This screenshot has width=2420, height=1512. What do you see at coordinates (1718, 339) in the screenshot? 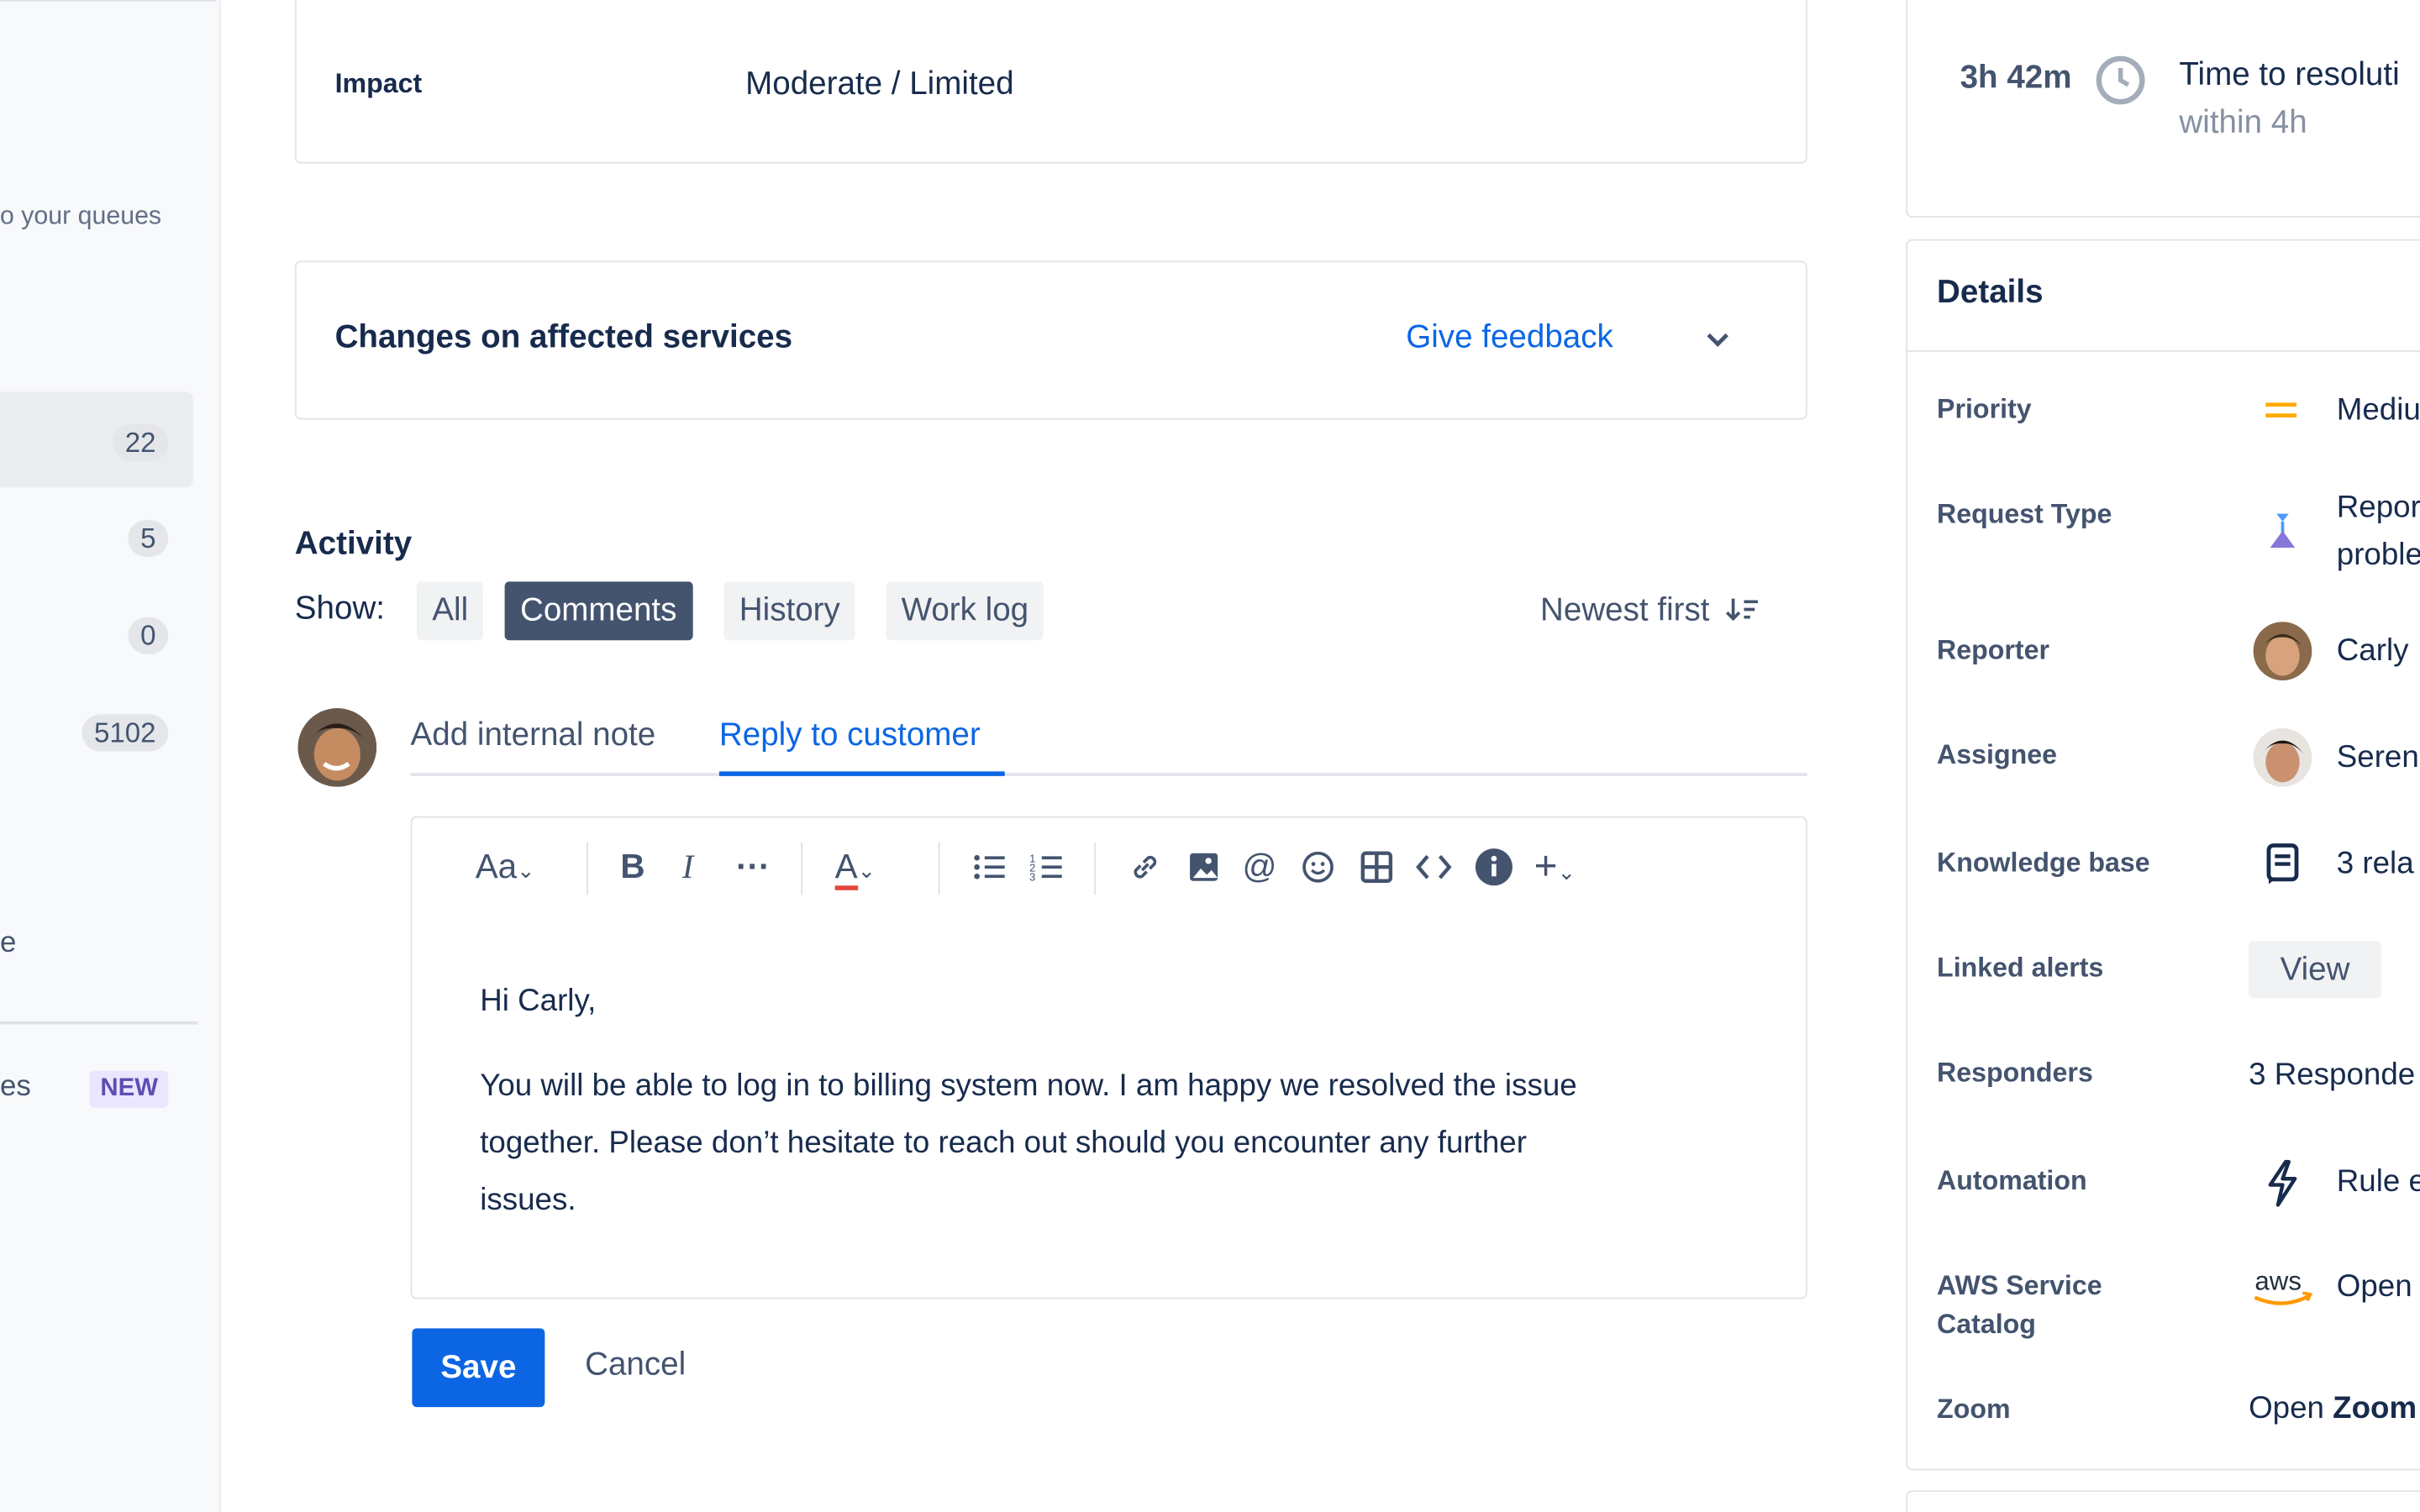
I see `chevron-down-icon` at bounding box center [1718, 339].